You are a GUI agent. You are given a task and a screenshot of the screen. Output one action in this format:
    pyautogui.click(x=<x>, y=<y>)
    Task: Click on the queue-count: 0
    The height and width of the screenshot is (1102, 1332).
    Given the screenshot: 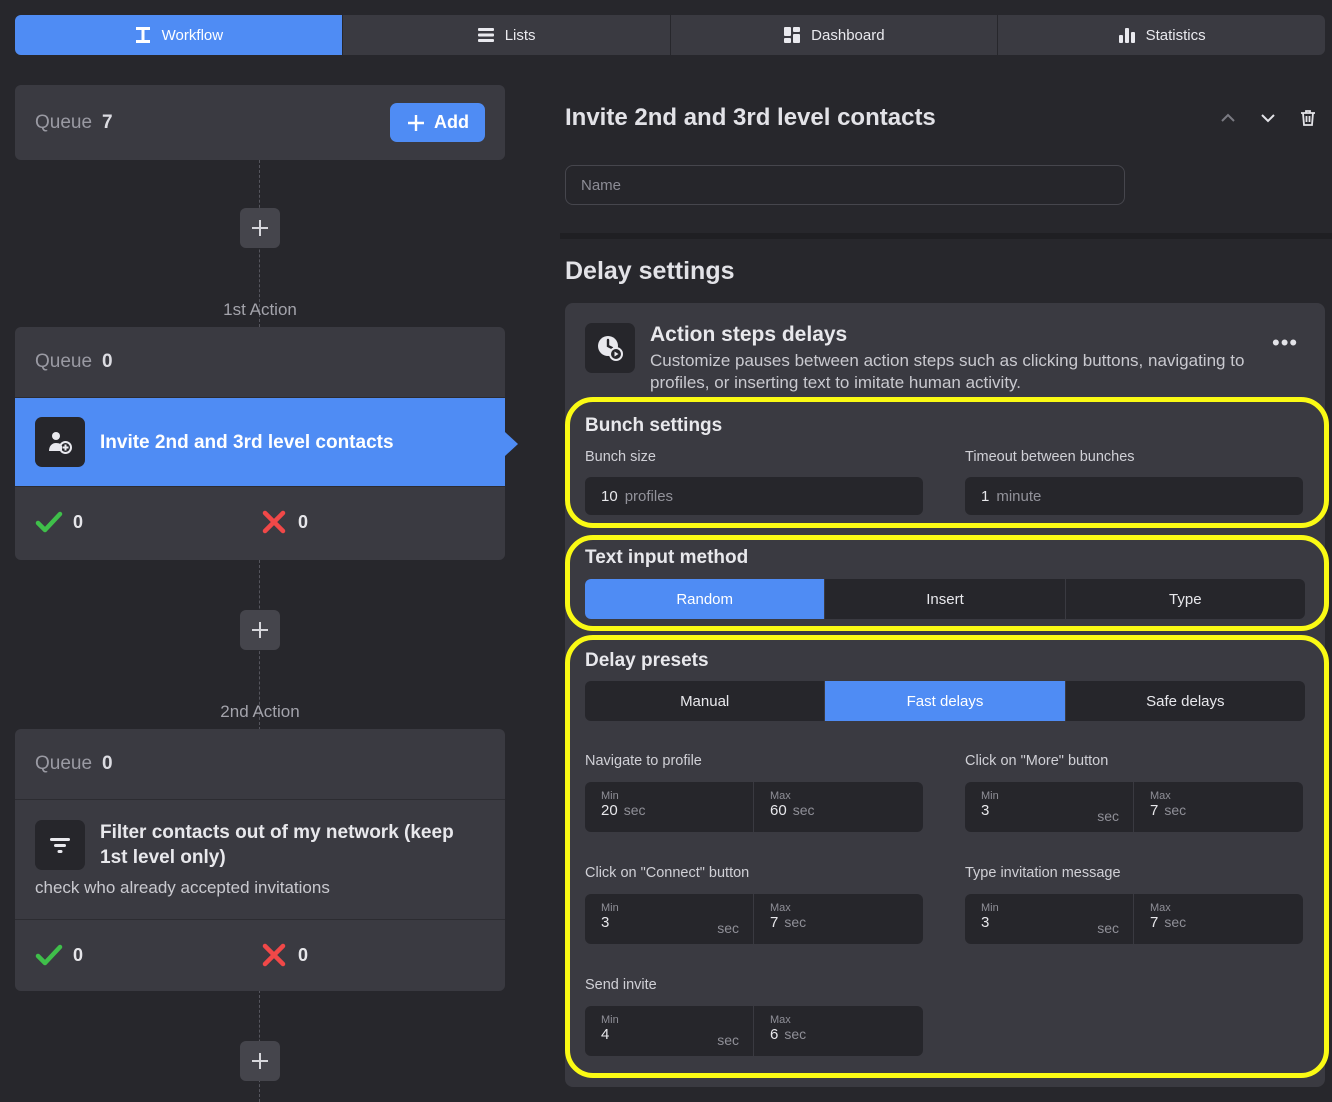 What is the action you would take?
    pyautogui.click(x=107, y=361)
    